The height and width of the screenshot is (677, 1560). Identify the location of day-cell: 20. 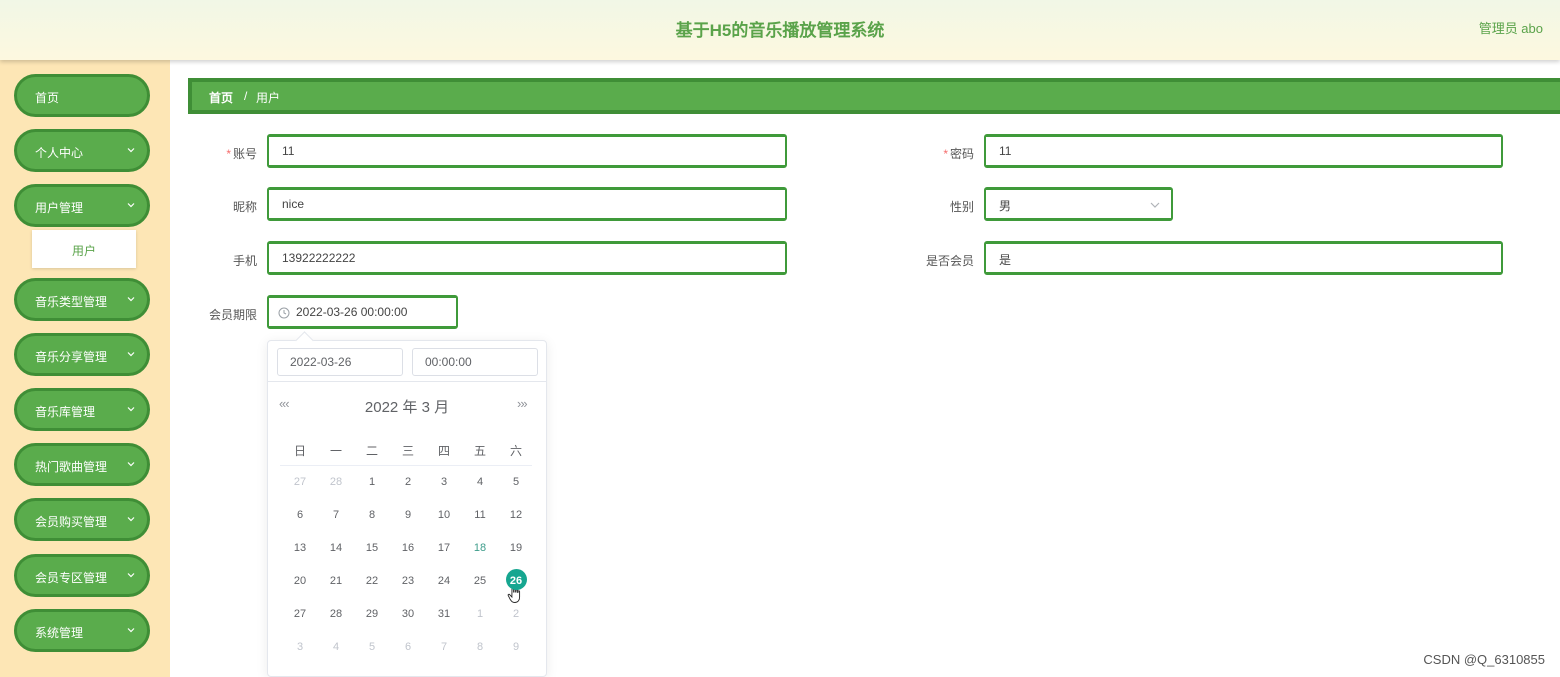
(300, 581).